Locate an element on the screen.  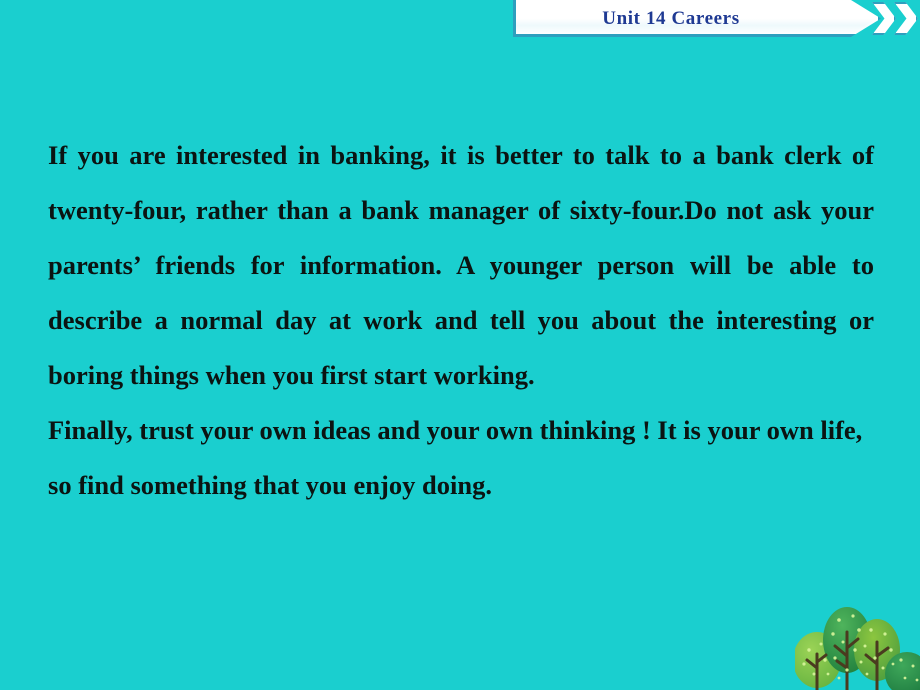
trees-illustration is located at coordinates (857, 644).